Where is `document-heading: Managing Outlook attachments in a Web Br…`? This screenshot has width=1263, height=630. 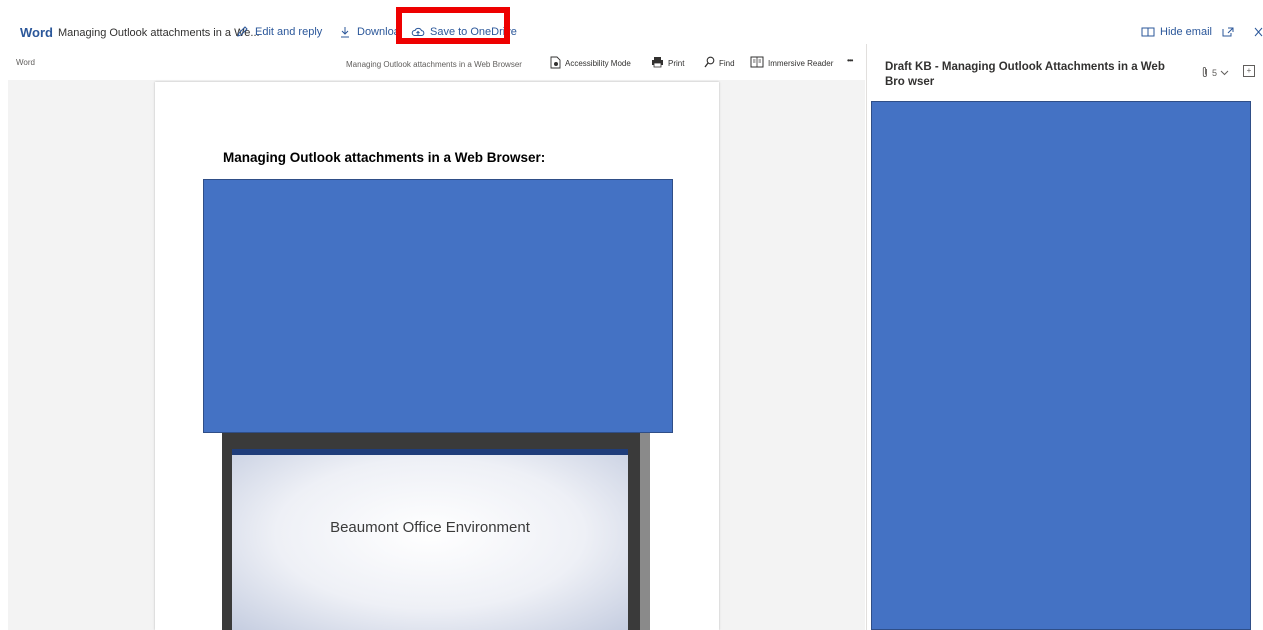 document-heading: Managing Outlook attachments in a Web Br… is located at coordinates (384, 157).